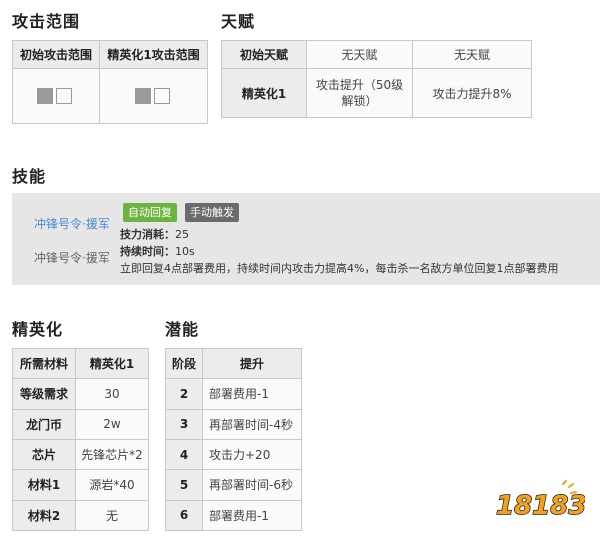 Image resolution: width=600 pixels, height=539 pixels. I want to click on talent-label-initial: 初始天赋, so click(264, 54).